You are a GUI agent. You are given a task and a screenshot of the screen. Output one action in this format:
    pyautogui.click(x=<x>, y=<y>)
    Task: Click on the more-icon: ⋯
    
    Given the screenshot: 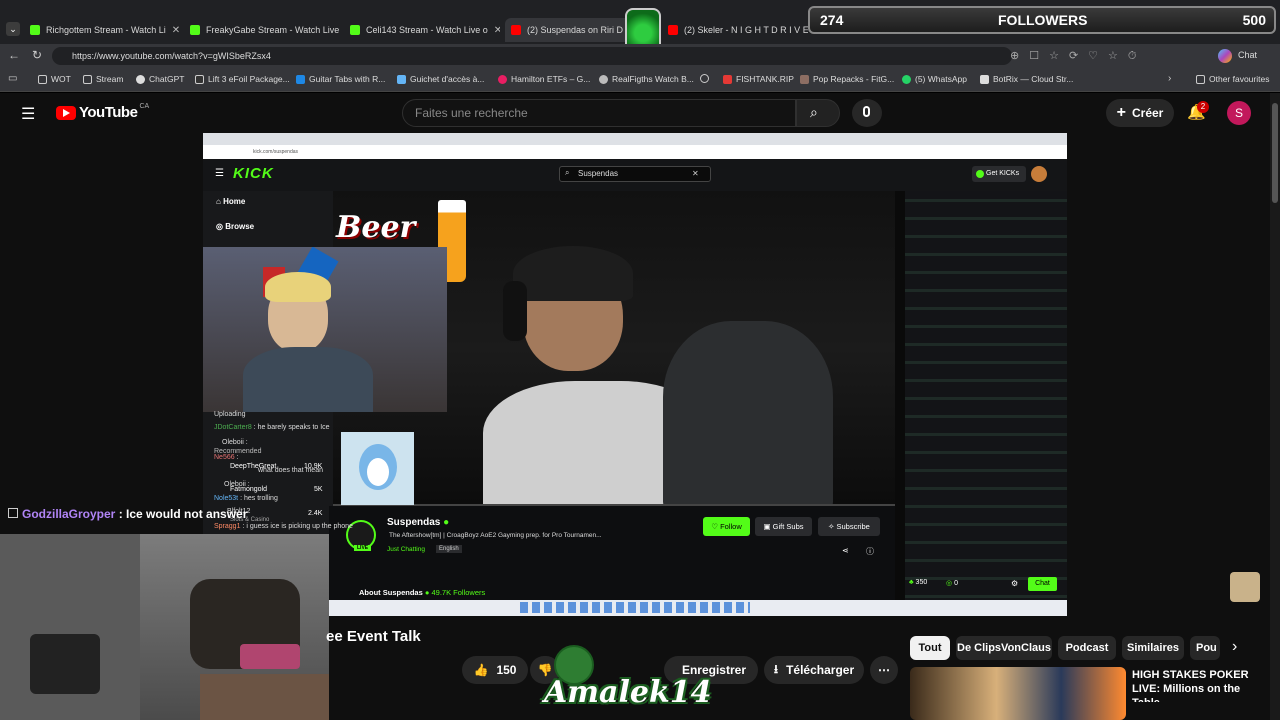 What is the action you would take?
    pyautogui.click(x=884, y=670)
    